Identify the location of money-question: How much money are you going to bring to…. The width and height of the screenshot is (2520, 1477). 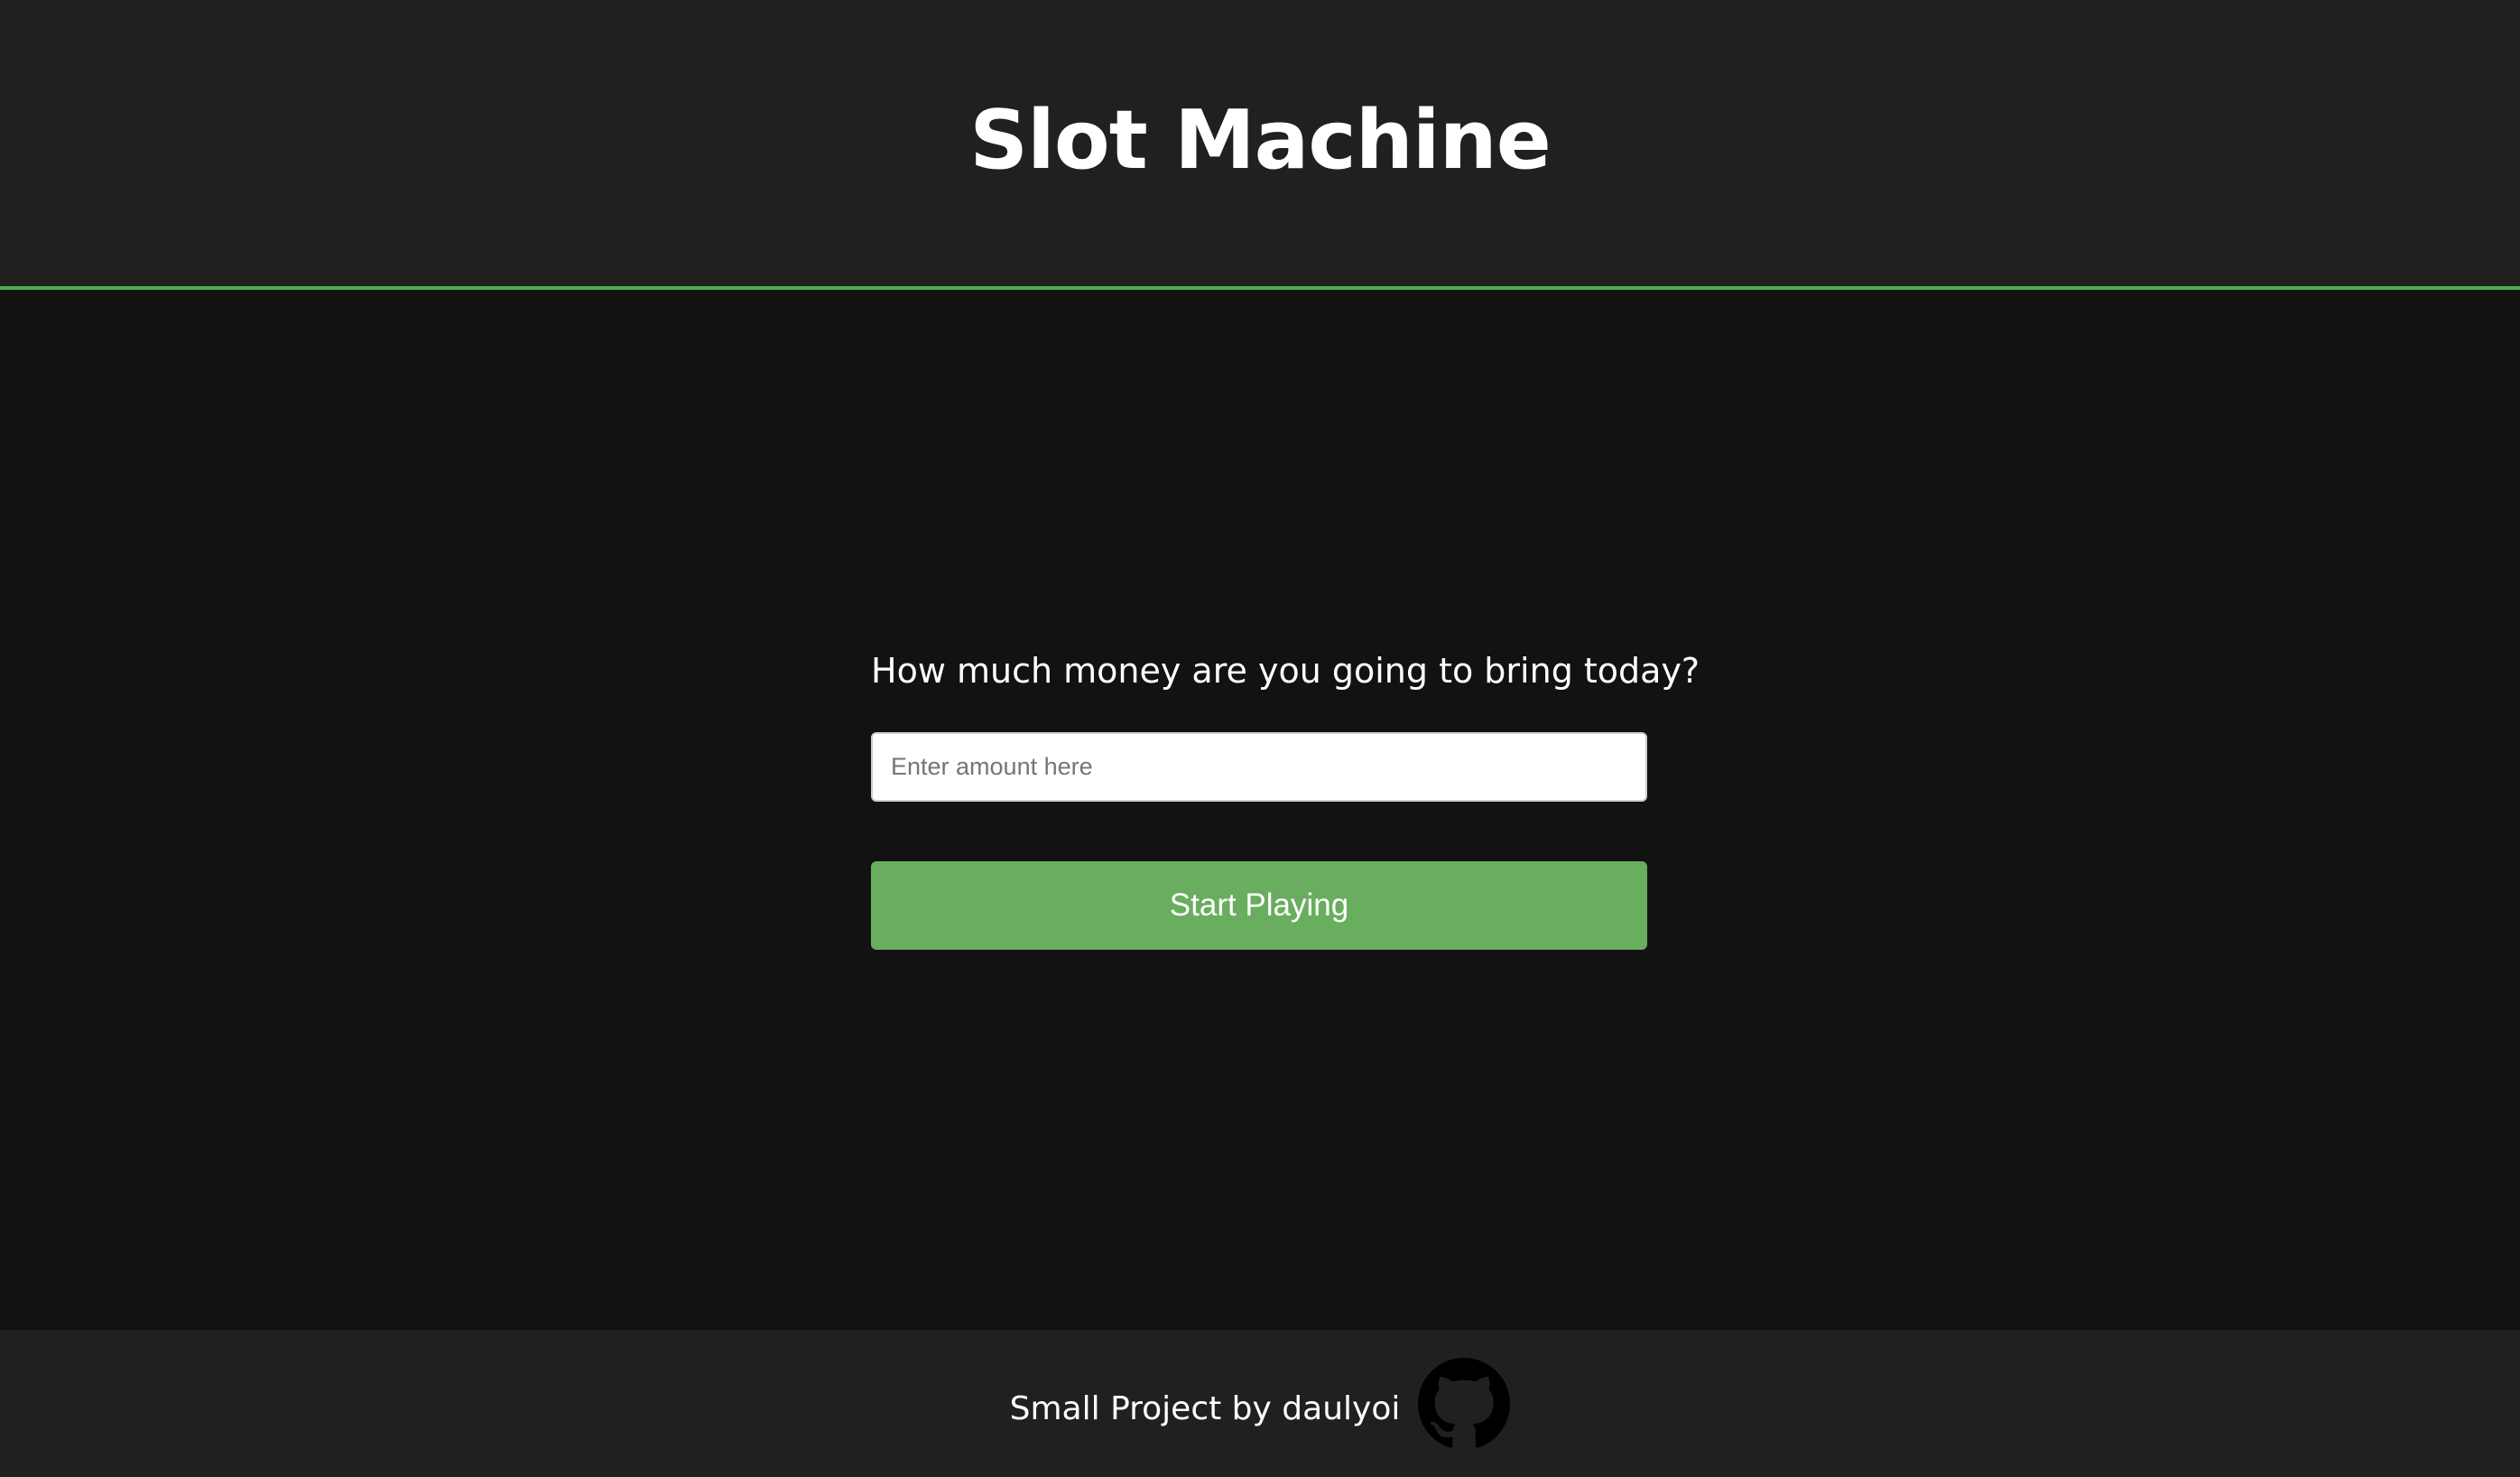
(1285, 671).